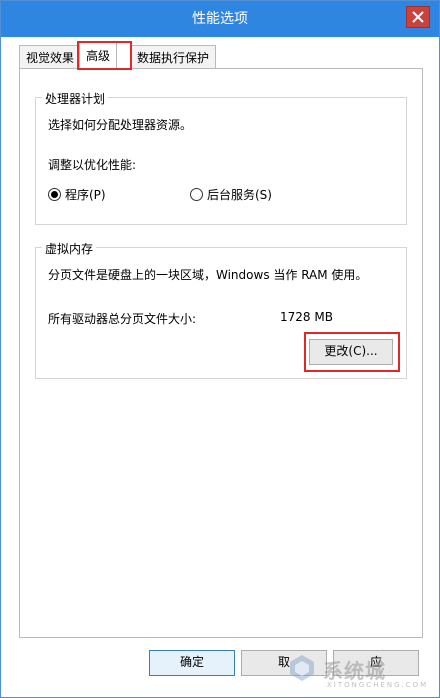 The width and height of the screenshot is (440, 698). Describe the element at coordinates (50, 57) in the screenshot. I see `tab-visual-effects: 视觉效果` at that location.